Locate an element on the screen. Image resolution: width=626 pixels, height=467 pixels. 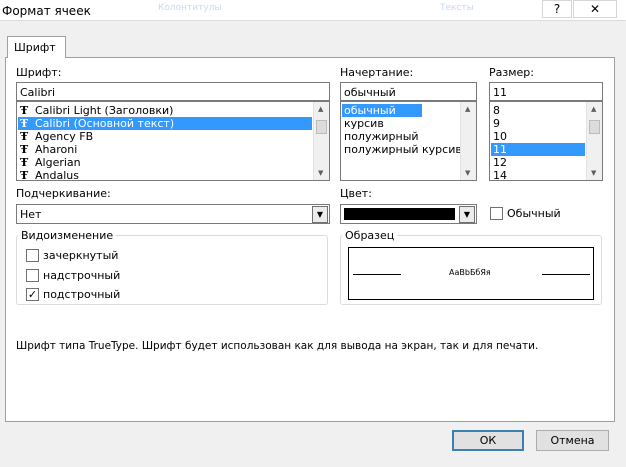
size-list: 8 9 10 11 12 14 ▲ ▼ is located at coordinates (546, 141).